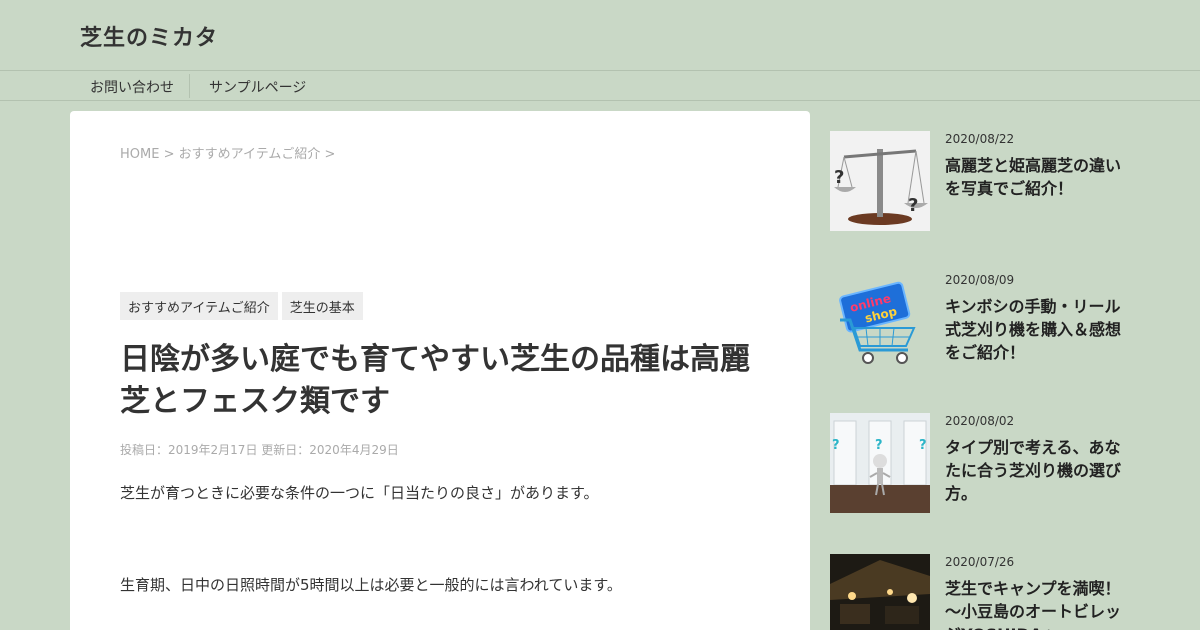  Describe the element at coordinates (250, 154) in the screenshot. I see `breadcrumb-category-link: おすすめアイテムご紹介` at that location.